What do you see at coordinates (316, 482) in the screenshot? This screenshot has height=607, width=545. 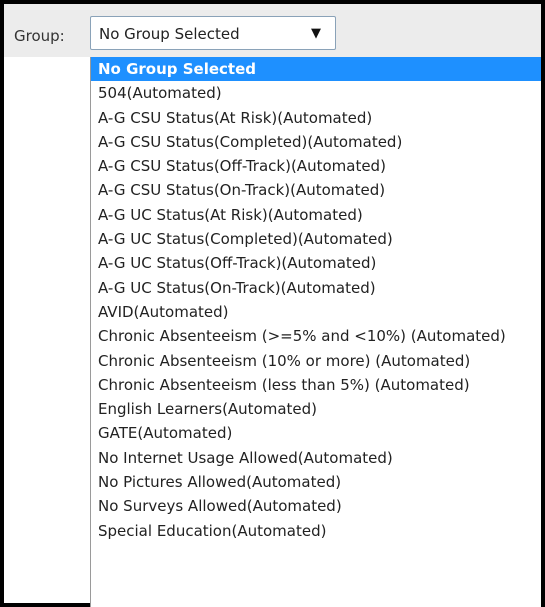 I see `dropdown-option-no-pictures-allowed: No Pictures Allowed(Automated)` at bounding box center [316, 482].